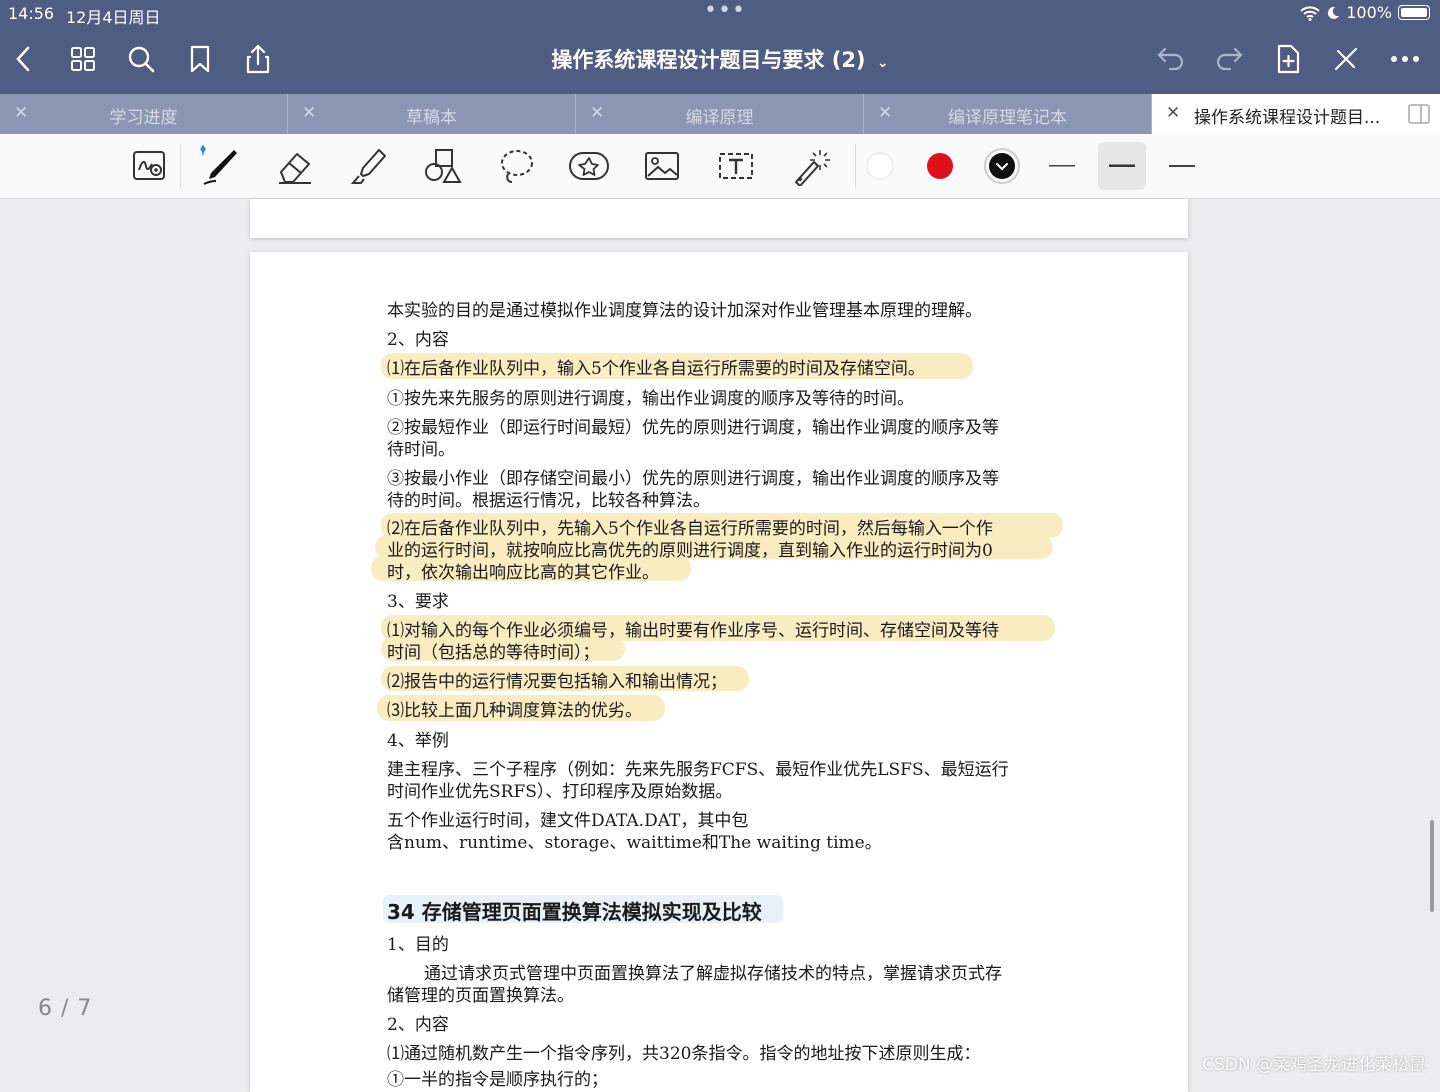 Image resolution: width=1440 pixels, height=1092 pixels. I want to click on close-icon: ✕, so click(1173, 113).